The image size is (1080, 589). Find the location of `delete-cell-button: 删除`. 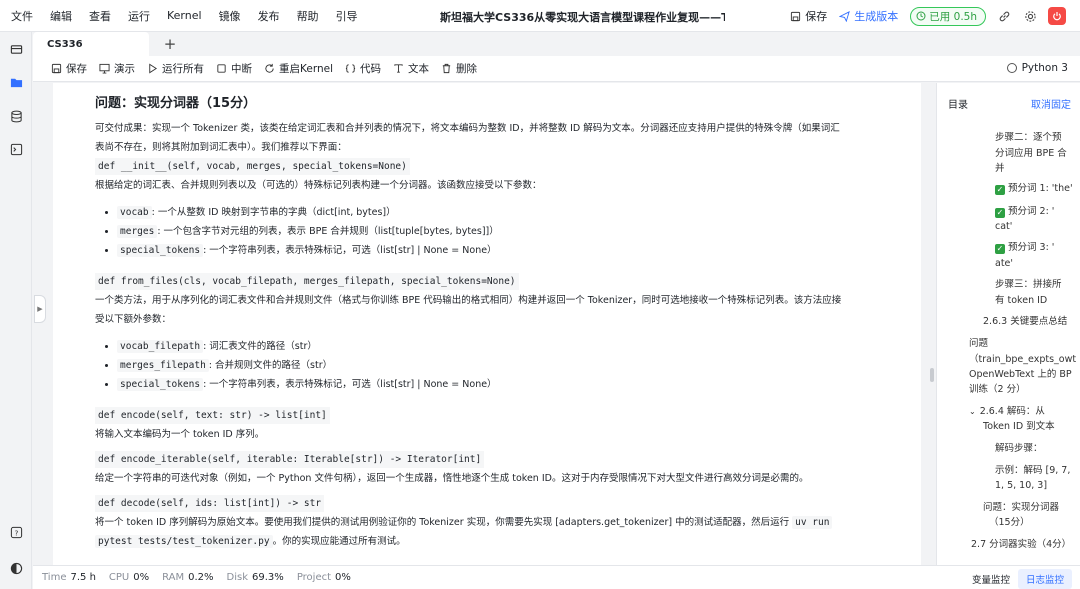

delete-cell-button: 删除 is located at coordinates (459, 68).